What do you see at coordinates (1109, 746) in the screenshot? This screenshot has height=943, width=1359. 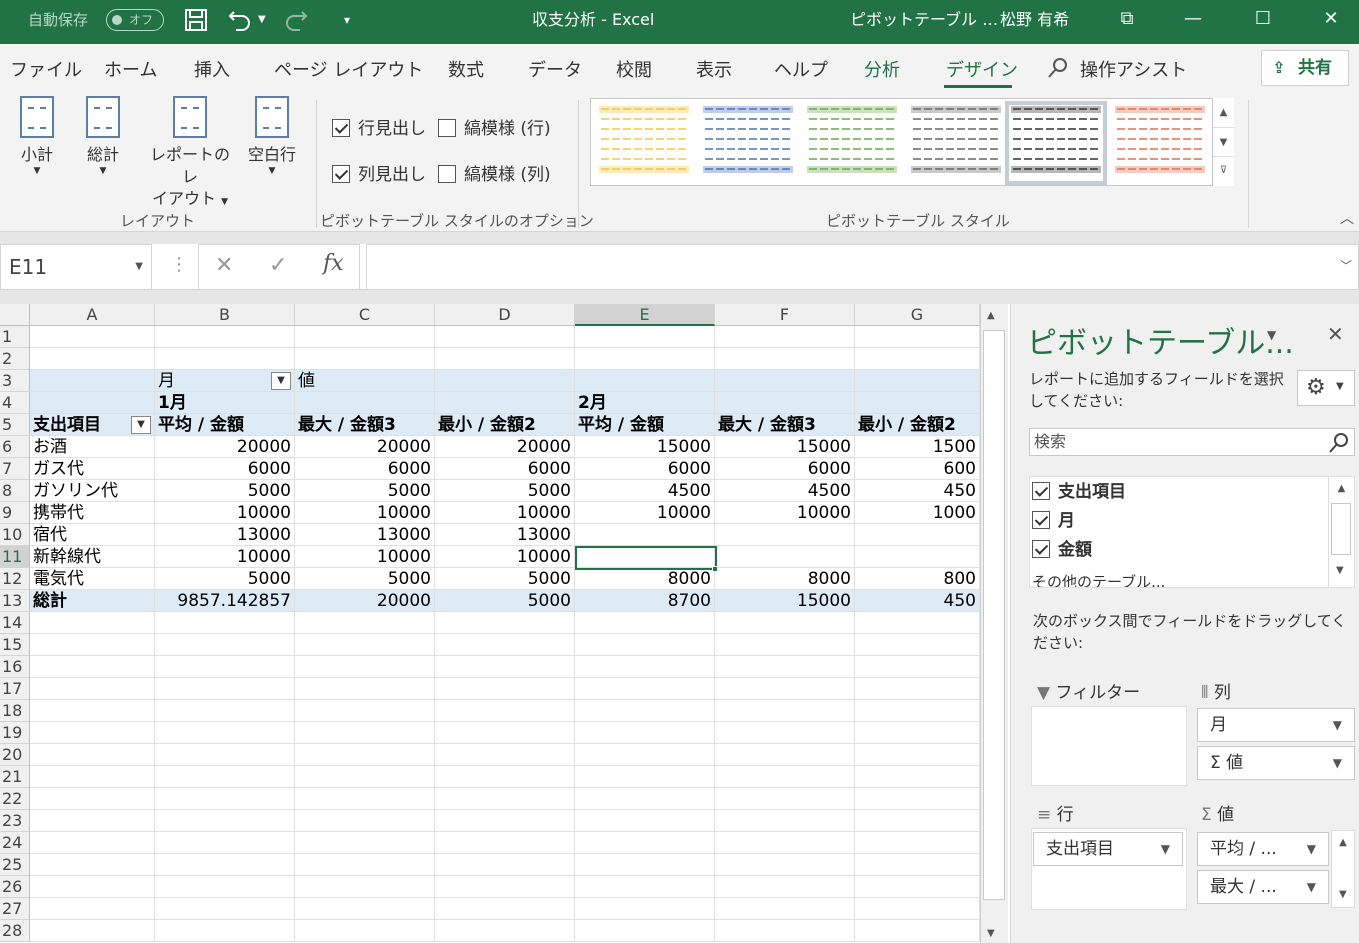 I see `filters-drop-area` at bounding box center [1109, 746].